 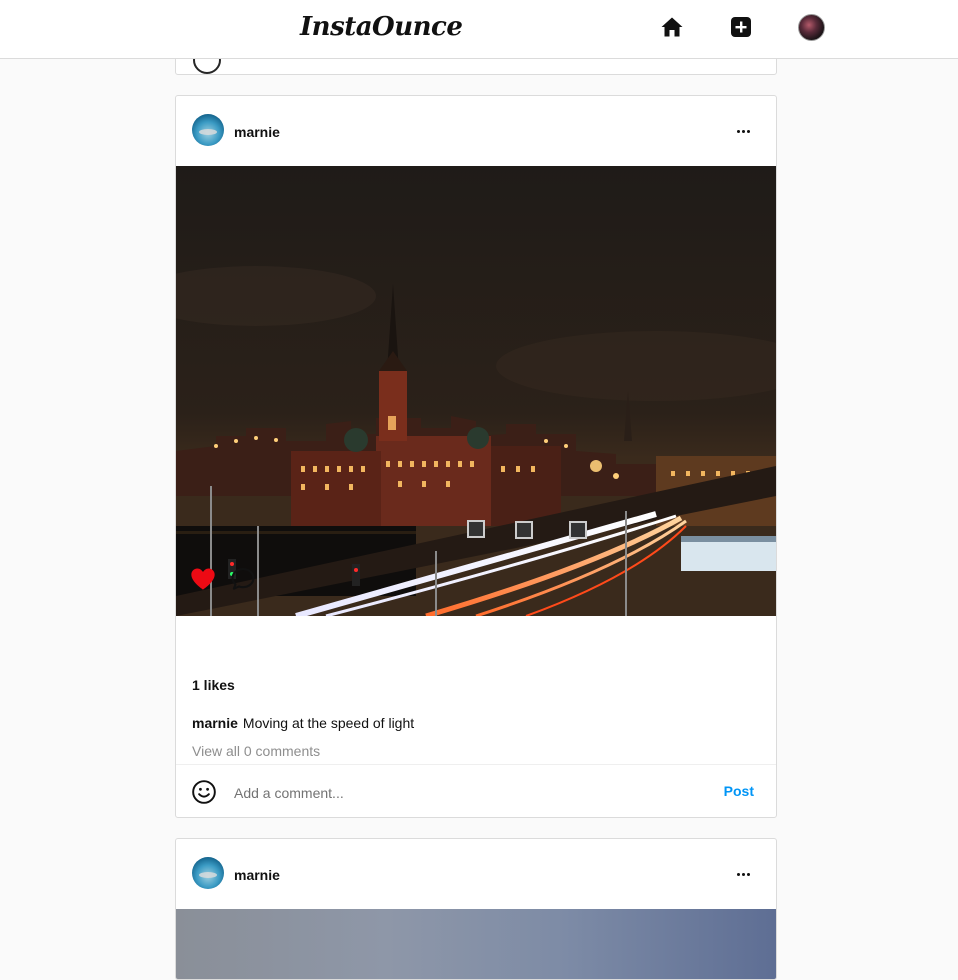 I want to click on top-navbar: InstaOunce, so click(x=479, y=29).